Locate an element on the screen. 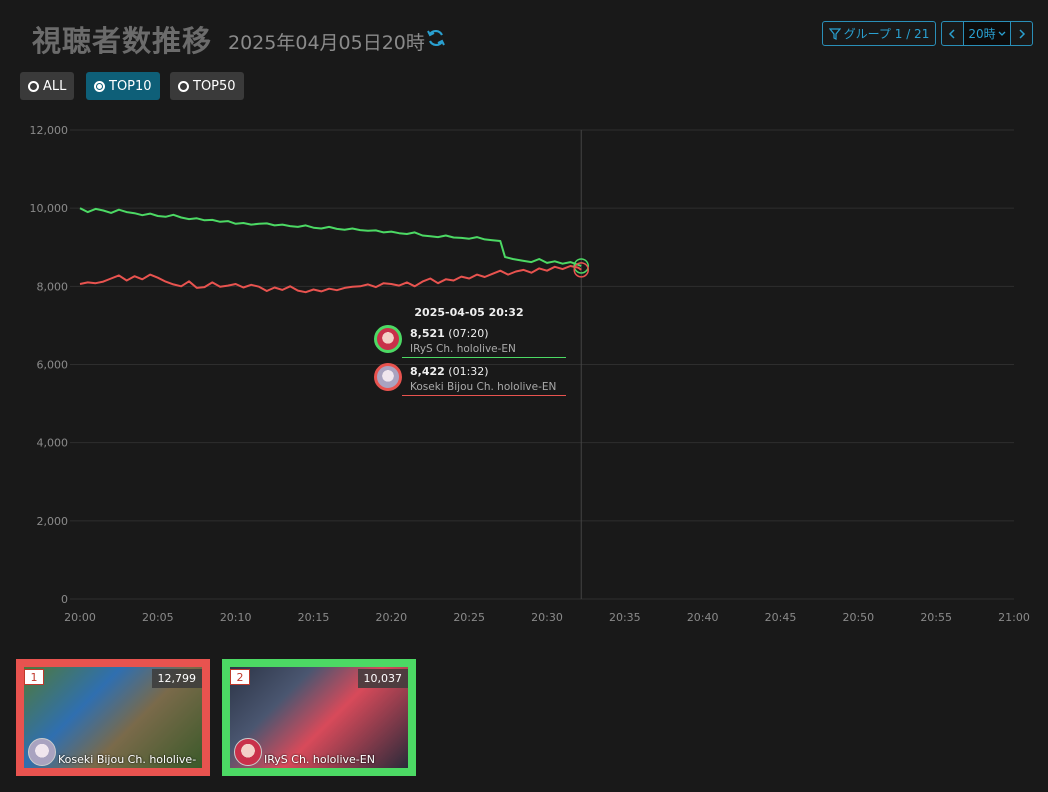 This screenshot has height=792, width=1048. hour-navigator: 20時 is located at coordinates (987, 33).